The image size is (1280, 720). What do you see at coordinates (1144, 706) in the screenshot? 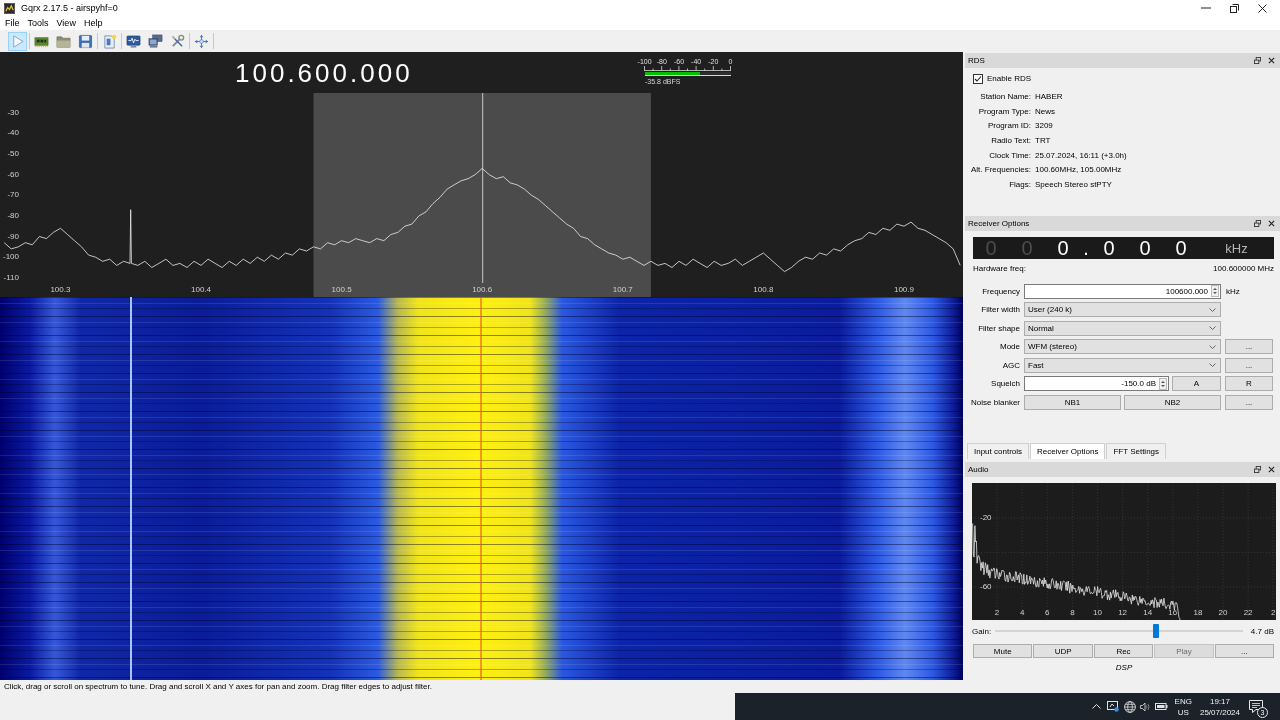
I see `speaker-icon` at bounding box center [1144, 706].